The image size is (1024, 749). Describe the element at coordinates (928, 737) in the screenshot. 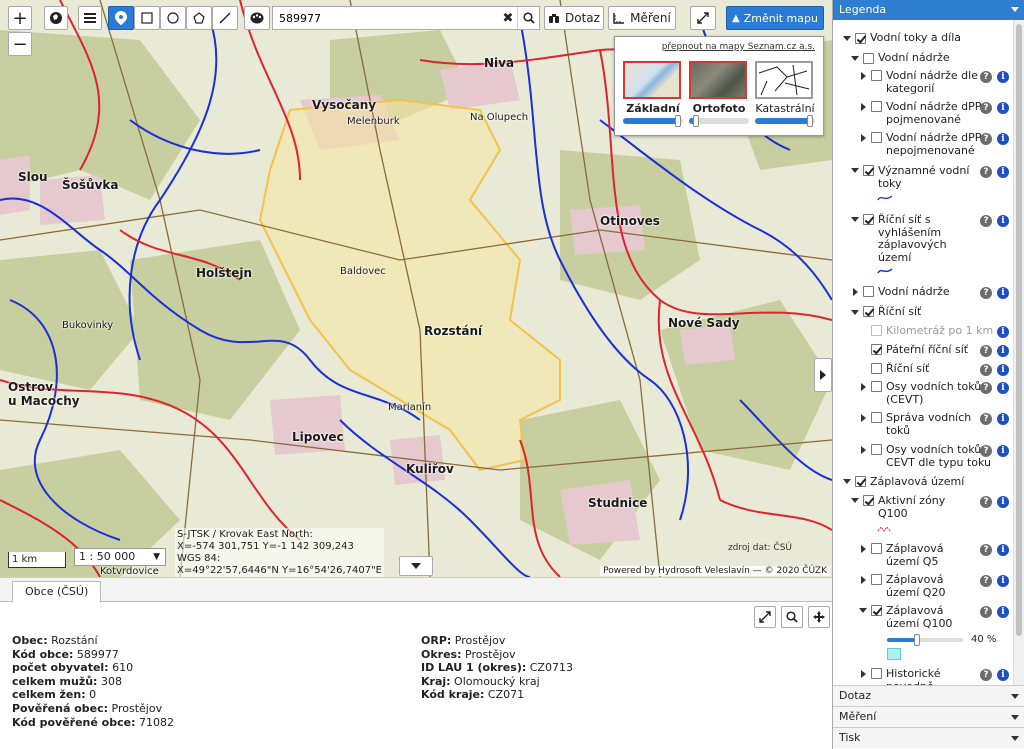

I see `accordion-tisk: Tisk` at that location.